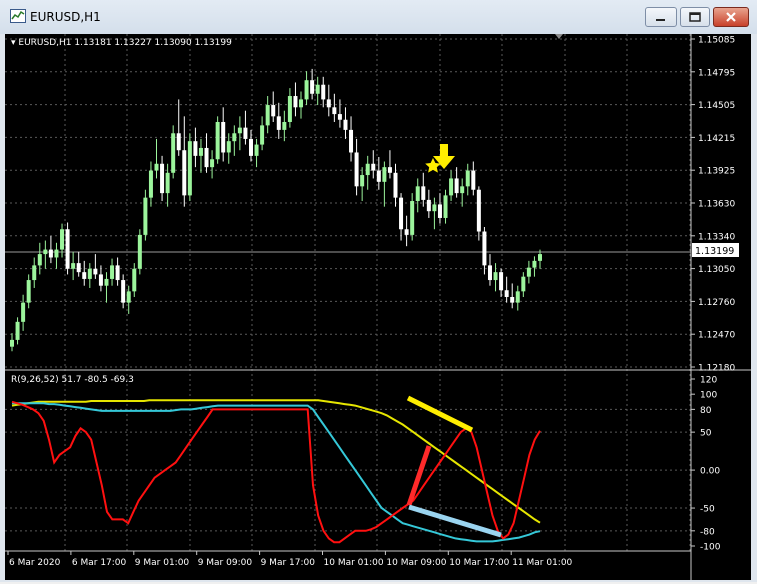 The width and height of the screenshot is (757, 584). What do you see at coordinates (716, 172) in the screenshot?
I see `price-tick-label: 1.13925` at bounding box center [716, 172].